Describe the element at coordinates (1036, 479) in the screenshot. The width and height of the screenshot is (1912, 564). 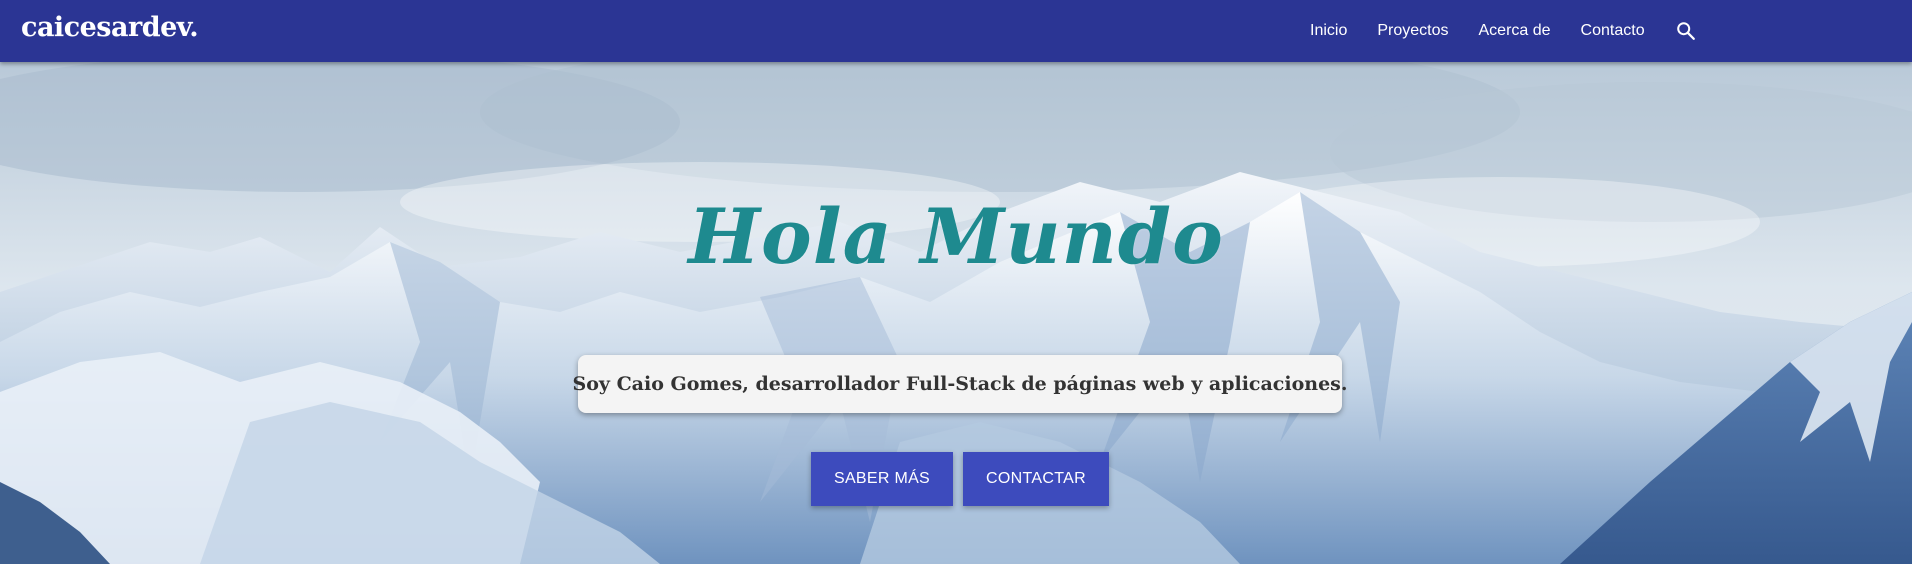
I see `contactar-button: CONTACTAR` at that location.